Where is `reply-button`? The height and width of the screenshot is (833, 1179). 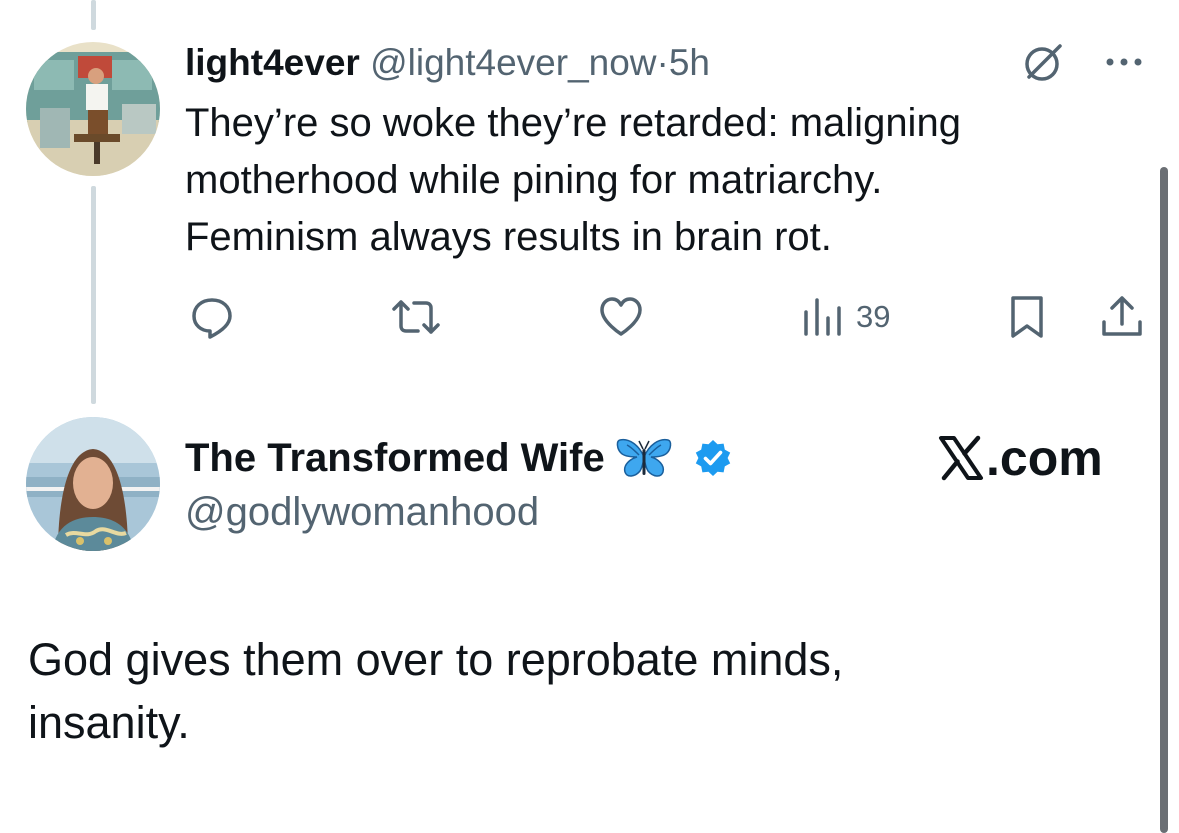 reply-button is located at coordinates (212, 317).